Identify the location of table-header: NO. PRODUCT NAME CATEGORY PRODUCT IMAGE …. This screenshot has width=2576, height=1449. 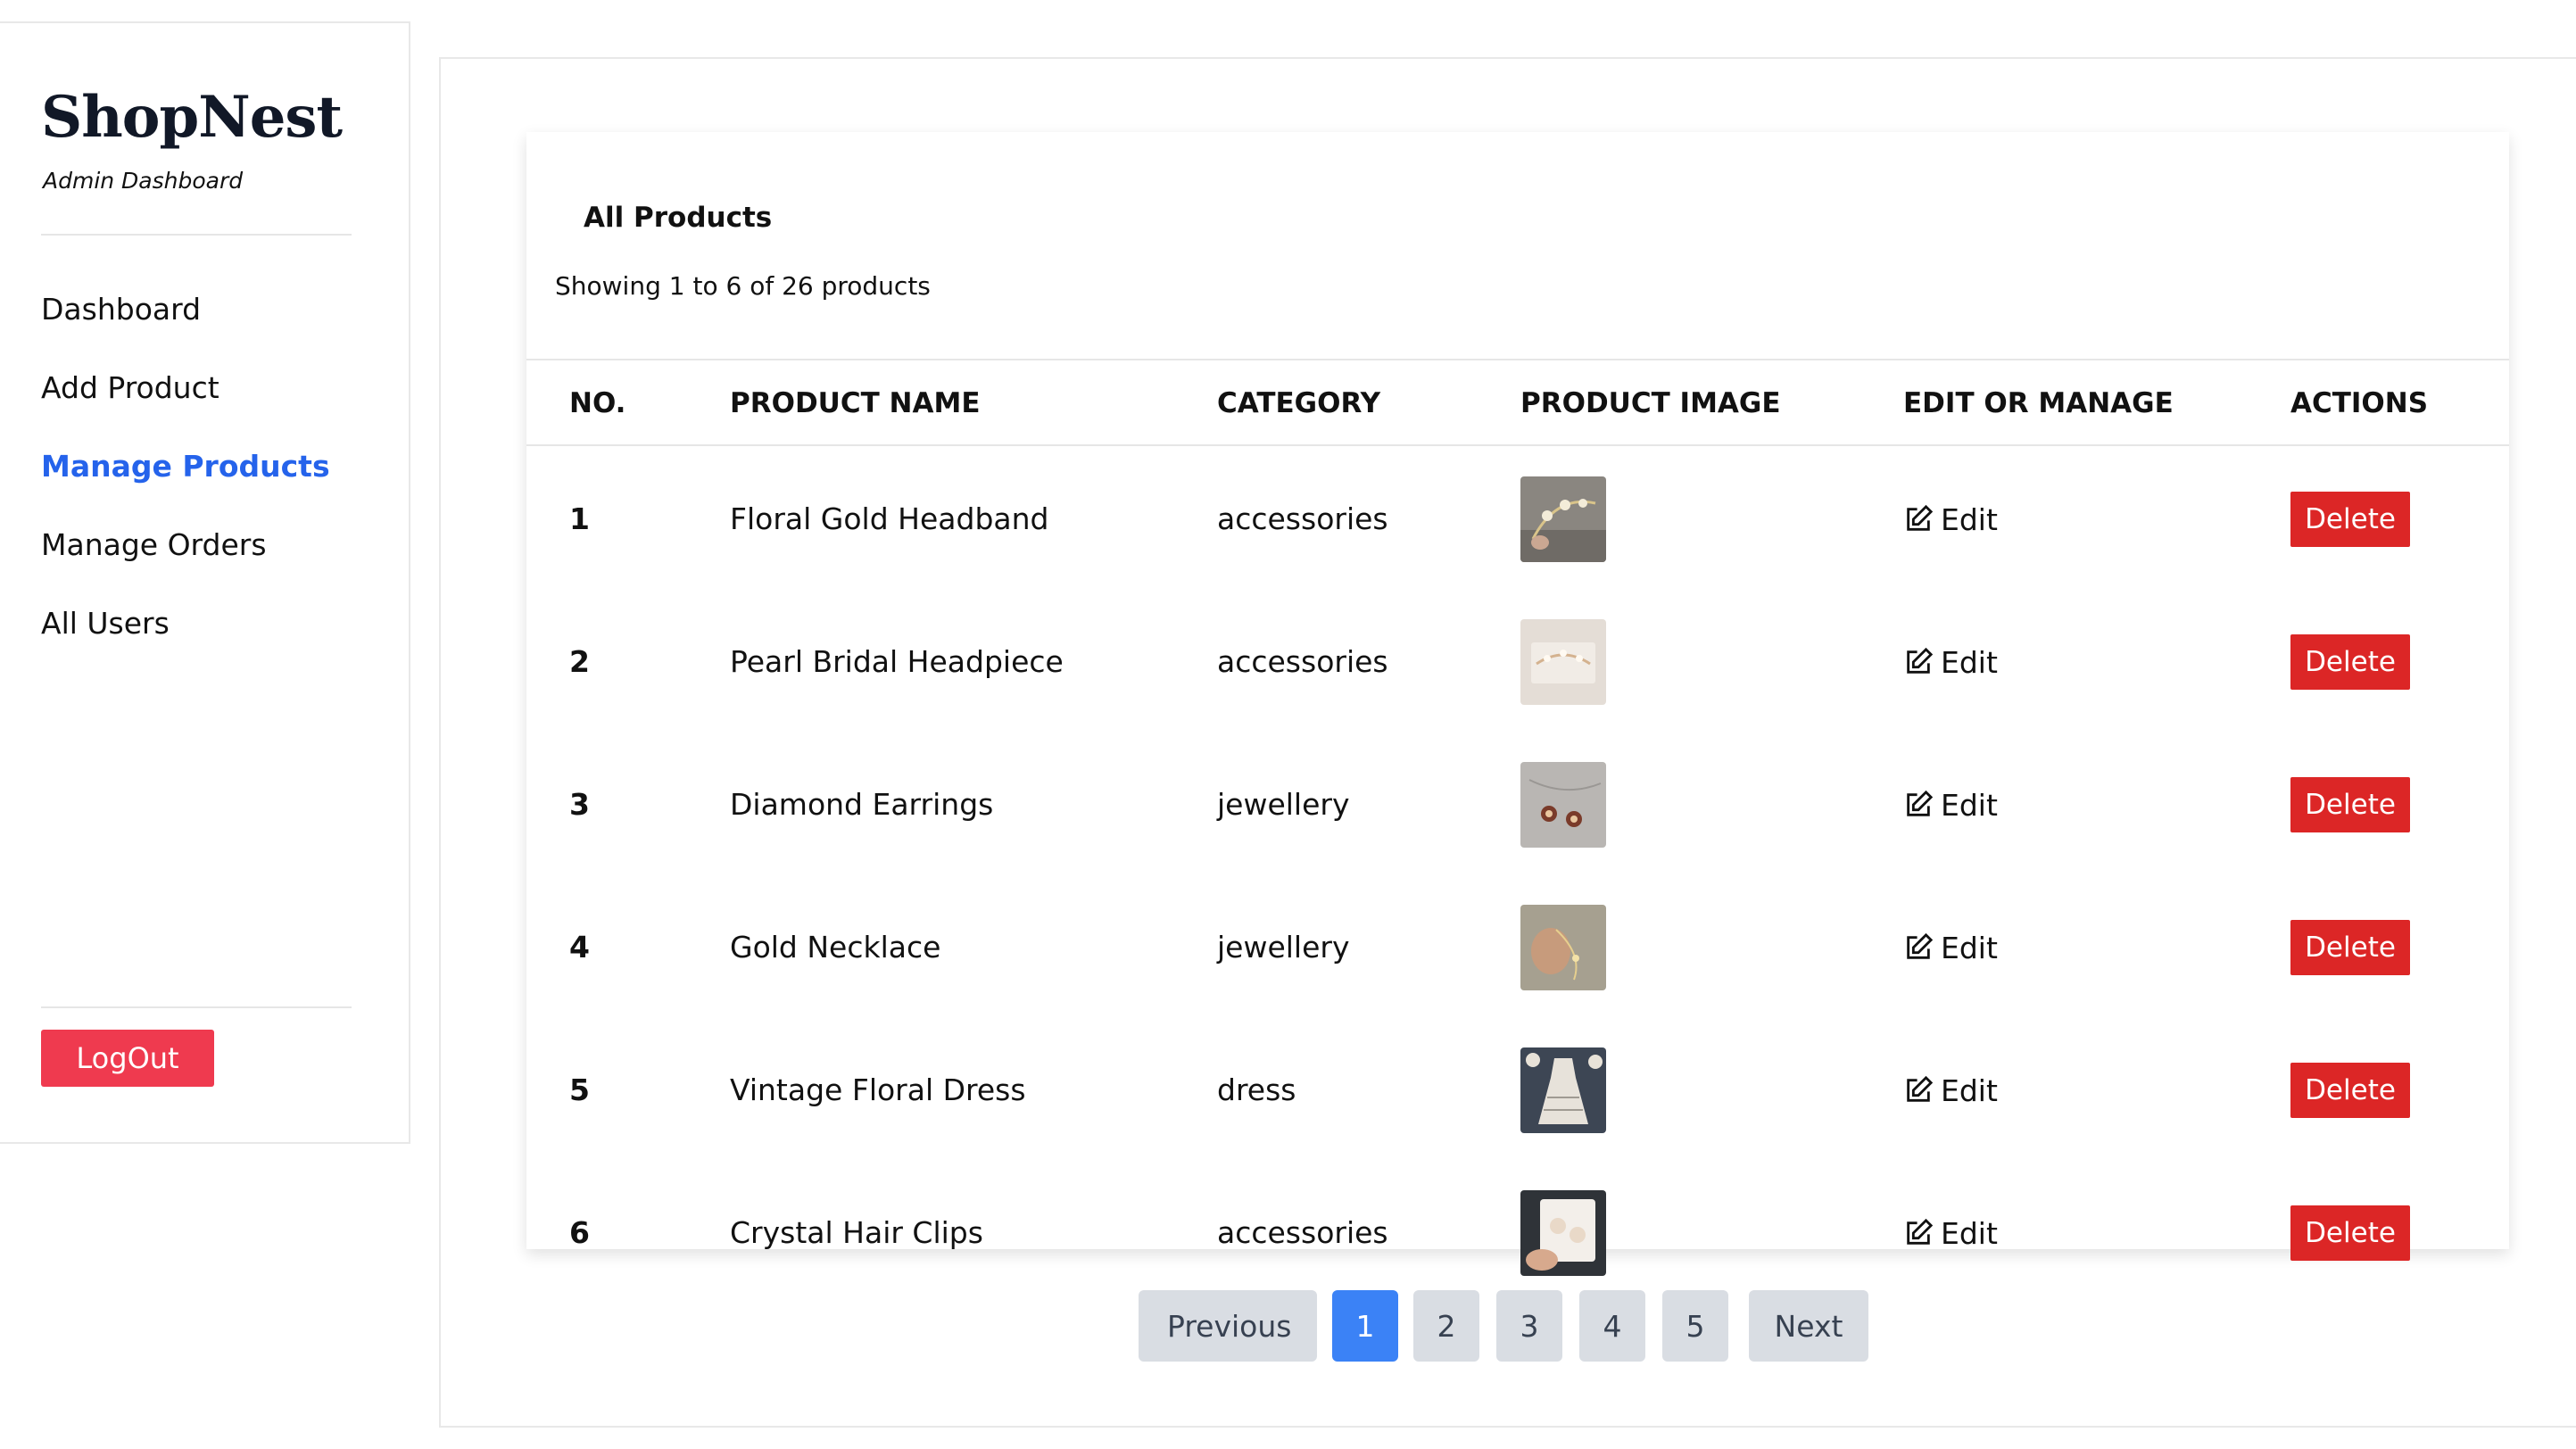
(1517, 403).